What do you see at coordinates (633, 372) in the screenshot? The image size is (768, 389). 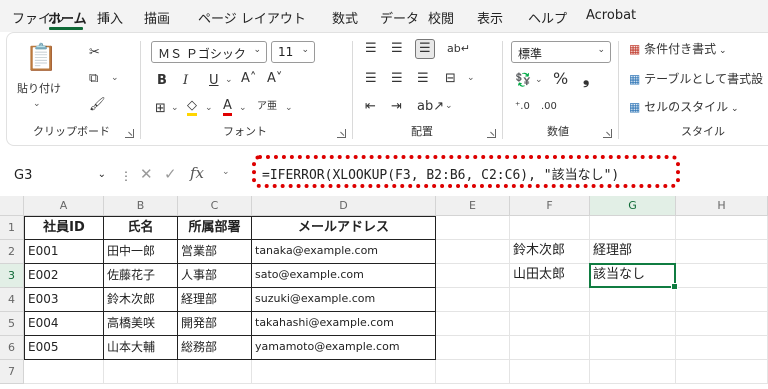 I see `cell-G7` at bounding box center [633, 372].